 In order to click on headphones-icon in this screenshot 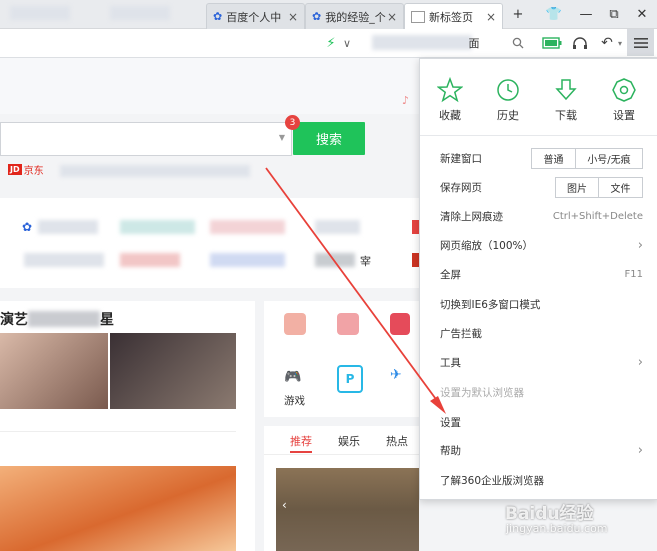, I will do `click(580, 43)`.